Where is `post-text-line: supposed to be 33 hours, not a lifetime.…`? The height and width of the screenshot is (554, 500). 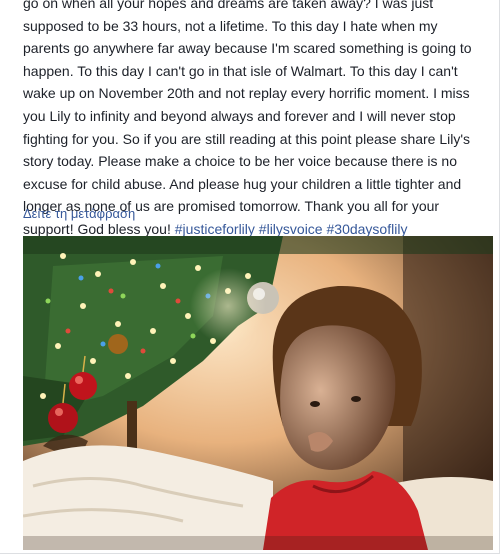
post-text-line: supposed to be 33 hours, not a lifetime.… is located at coordinates (230, 25).